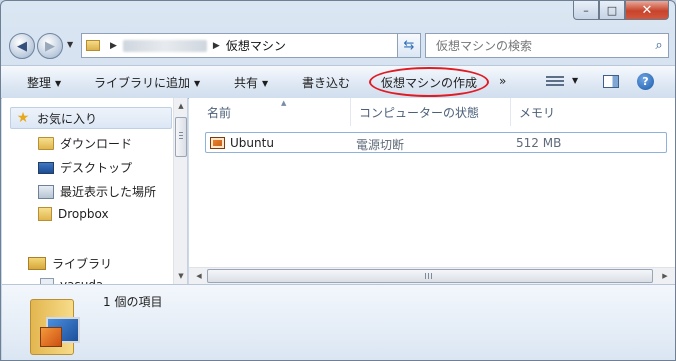 The image size is (676, 361). What do you see at coordinates (246, 83) in the screenshot?
I see `share-label: 共有` at bounding box center [246, 83].